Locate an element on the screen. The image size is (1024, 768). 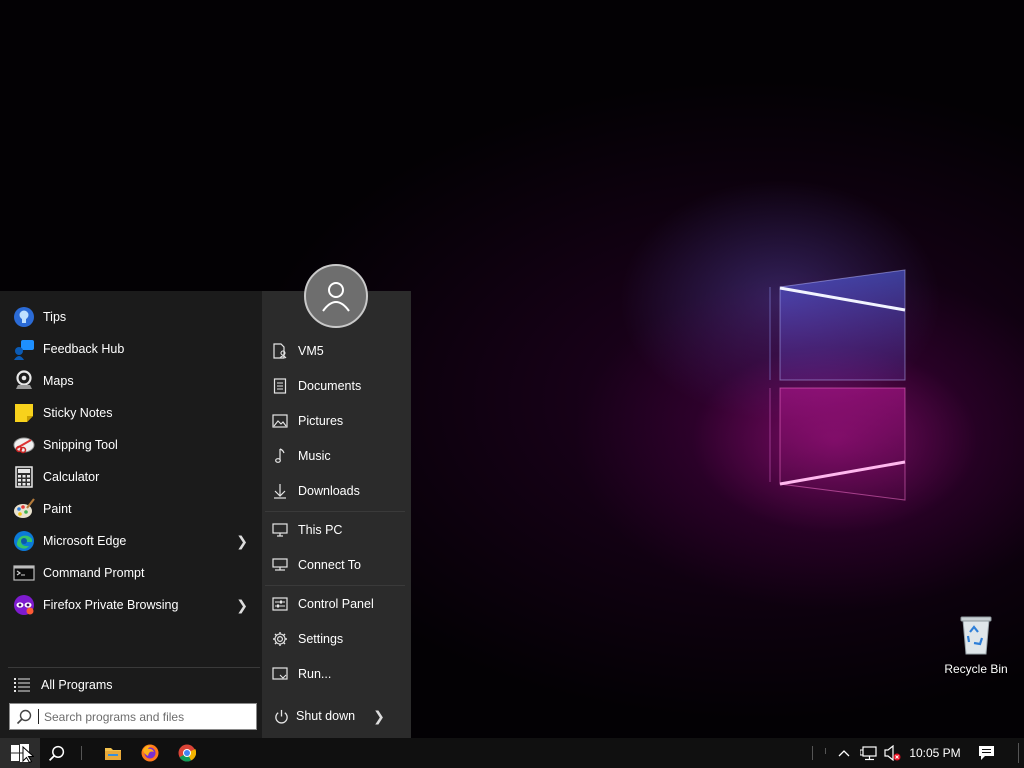
place-label: Music is located at coordinates (314, 456).